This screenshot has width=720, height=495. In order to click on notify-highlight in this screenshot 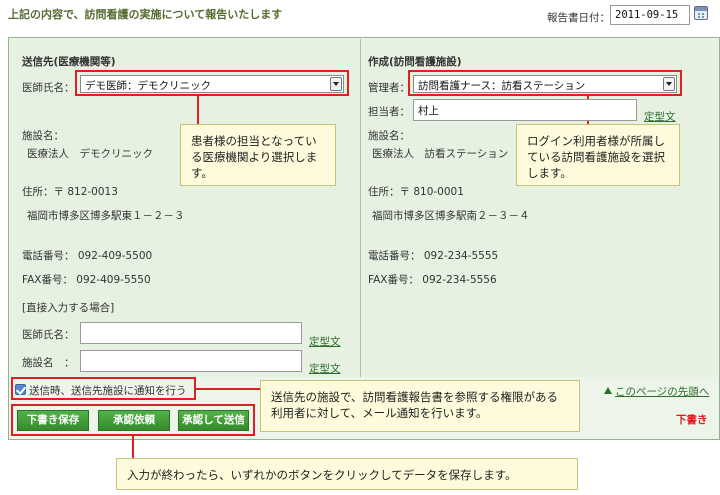, I will do `click(103, 388)`.